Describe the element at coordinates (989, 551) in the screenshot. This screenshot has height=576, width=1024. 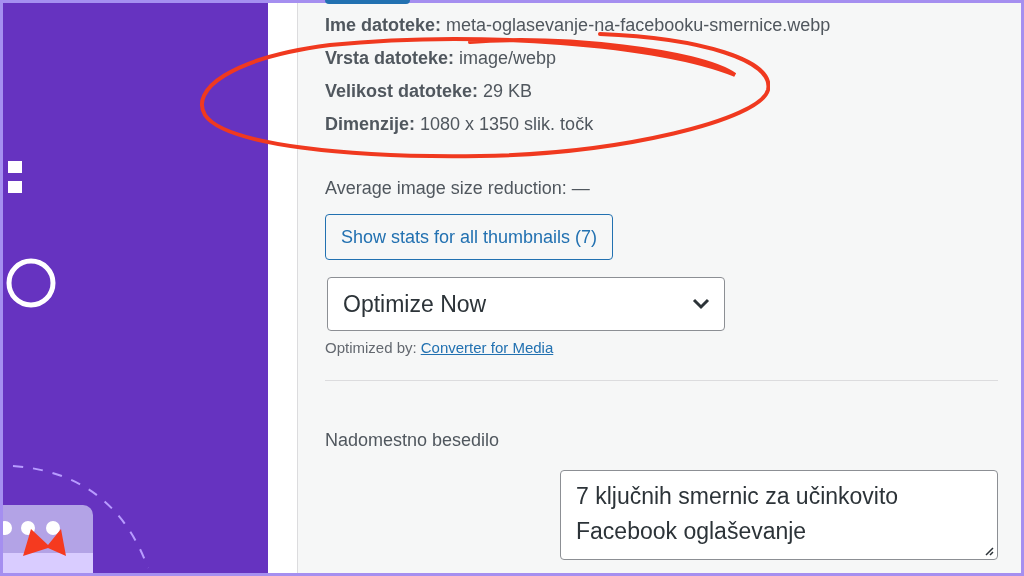
I see `resize-handle-icon` at that location.